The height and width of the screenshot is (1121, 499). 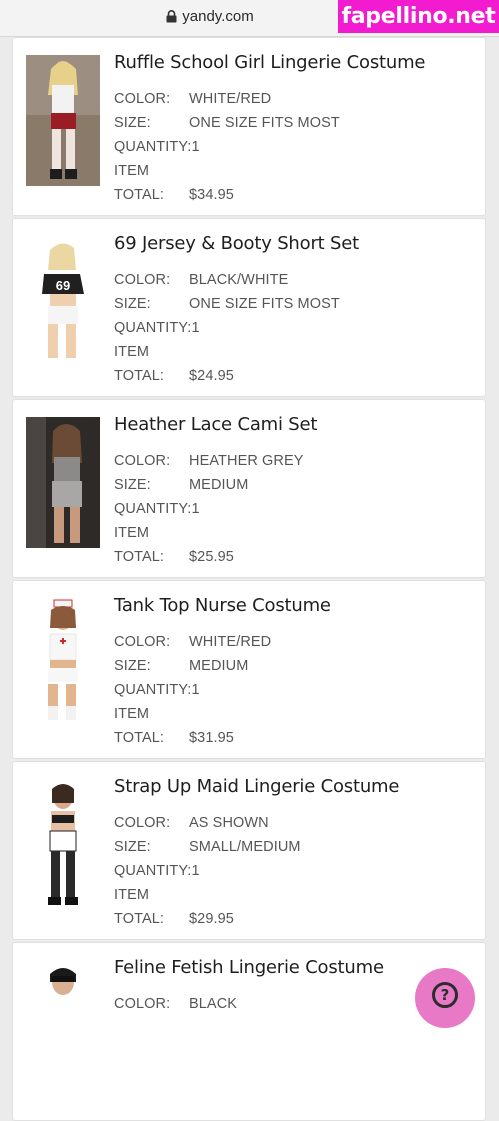 What do you see at coordinates (269, 62) in the screenshot?
I see `product-title: Ruffle School Girl Lingerie Costume` at bounding box center [269, 62].